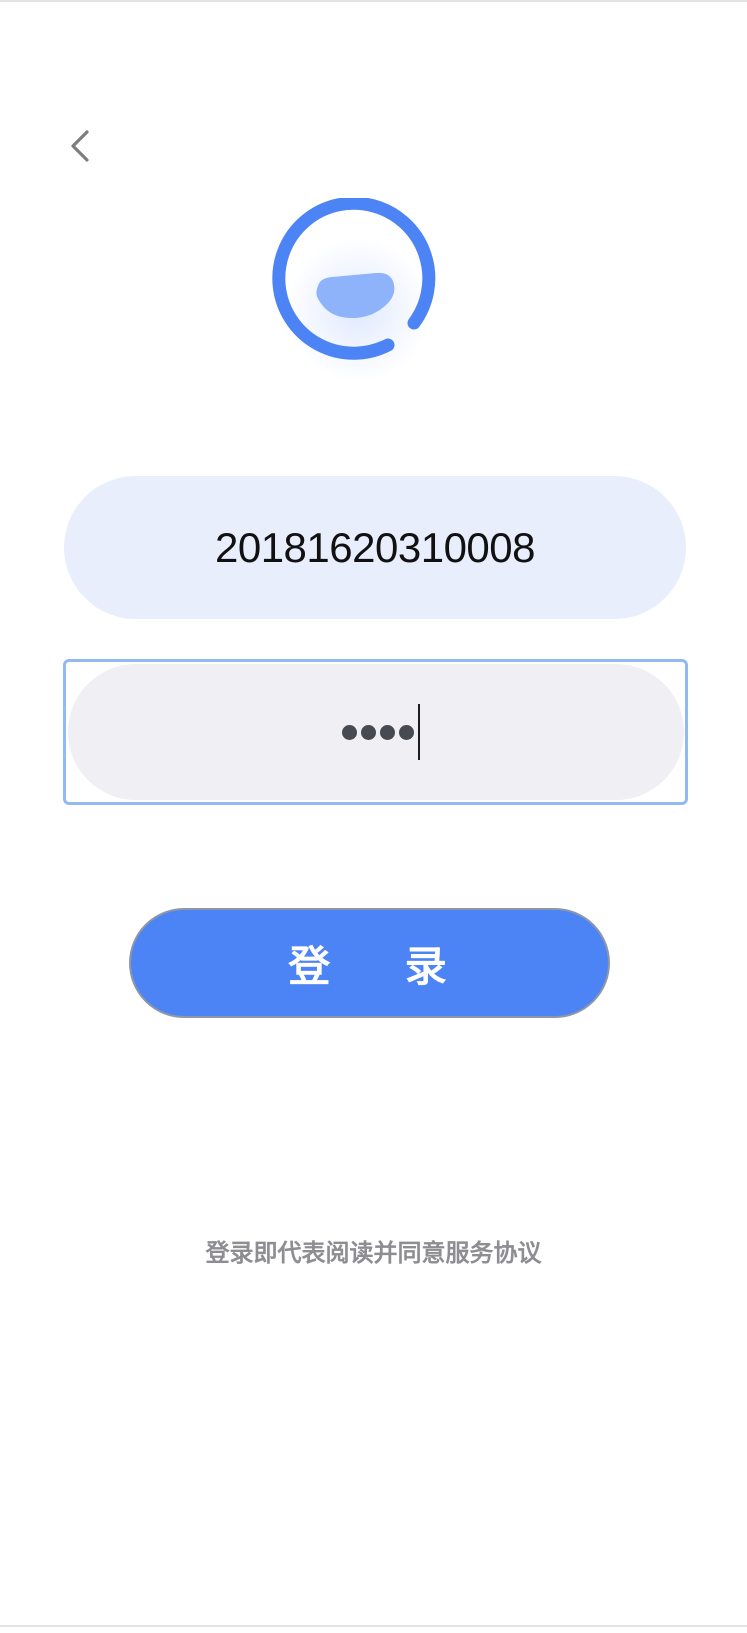  Describe the element at coordinates (354, 289) in the screenshot. I see `app-logo-icon` at that location.